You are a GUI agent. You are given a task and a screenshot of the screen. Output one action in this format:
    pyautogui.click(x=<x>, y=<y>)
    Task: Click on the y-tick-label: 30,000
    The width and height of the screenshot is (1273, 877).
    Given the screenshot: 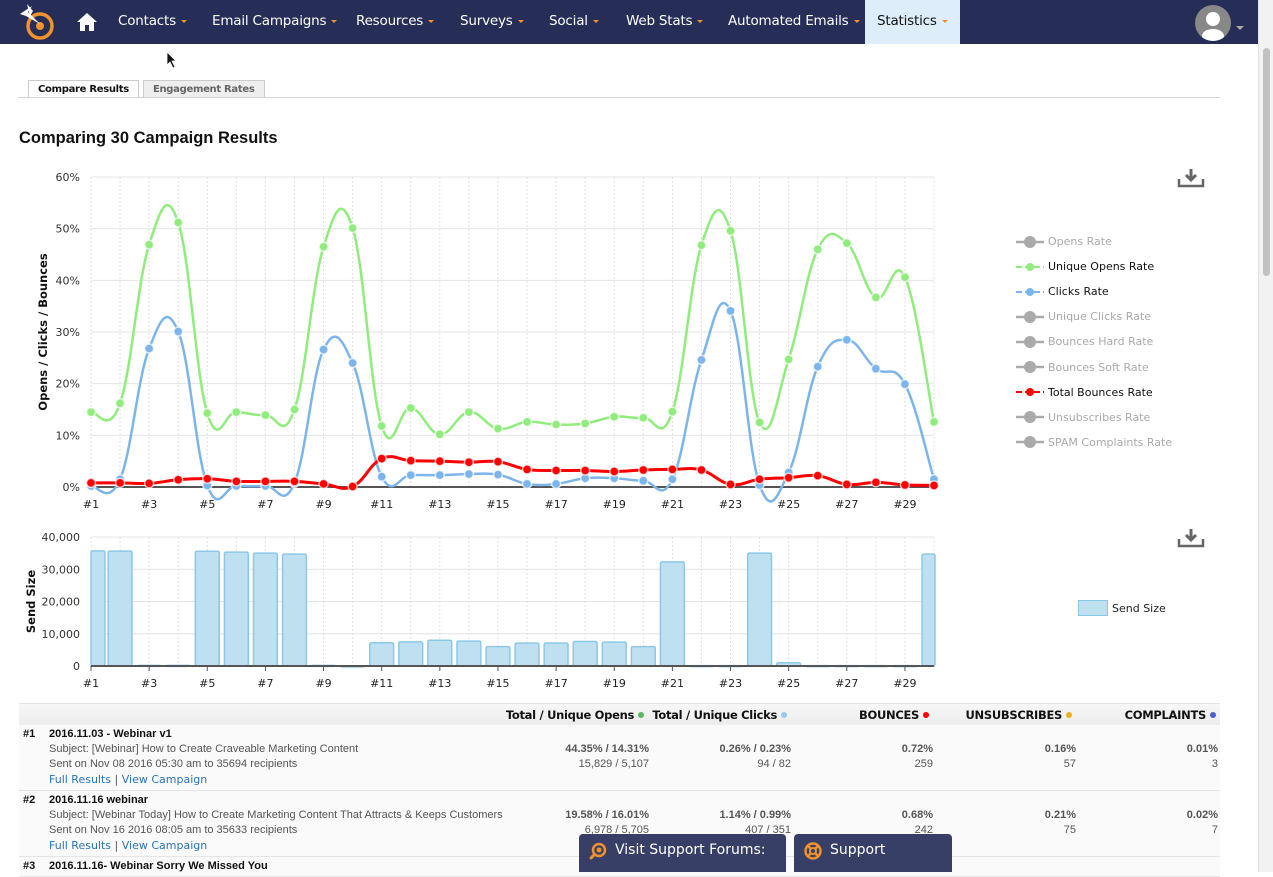 What is the action you would take?
    pyautogui.click(x=61, y=569)
    